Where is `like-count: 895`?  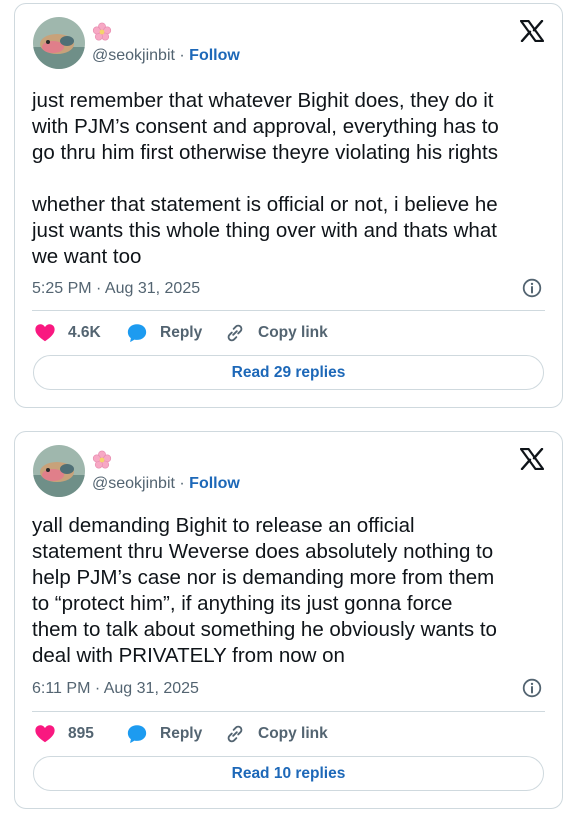
like-count: 895 is located at coordinates (81, 733).